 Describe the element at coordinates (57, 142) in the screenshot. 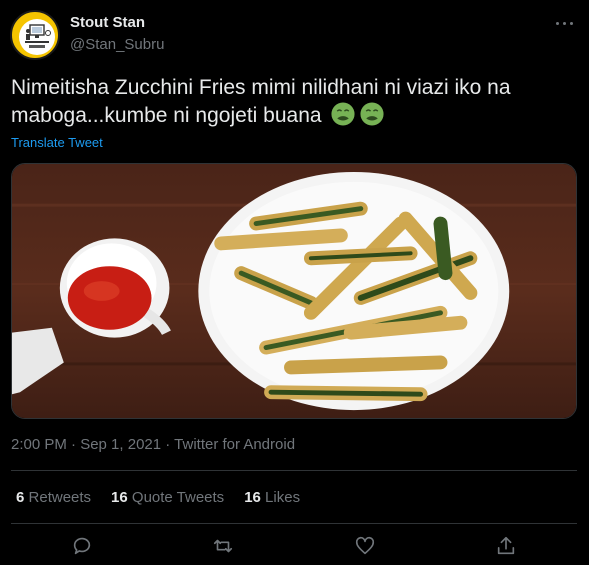

I see `translate-tweet-link: Translate Tweet` at that location.